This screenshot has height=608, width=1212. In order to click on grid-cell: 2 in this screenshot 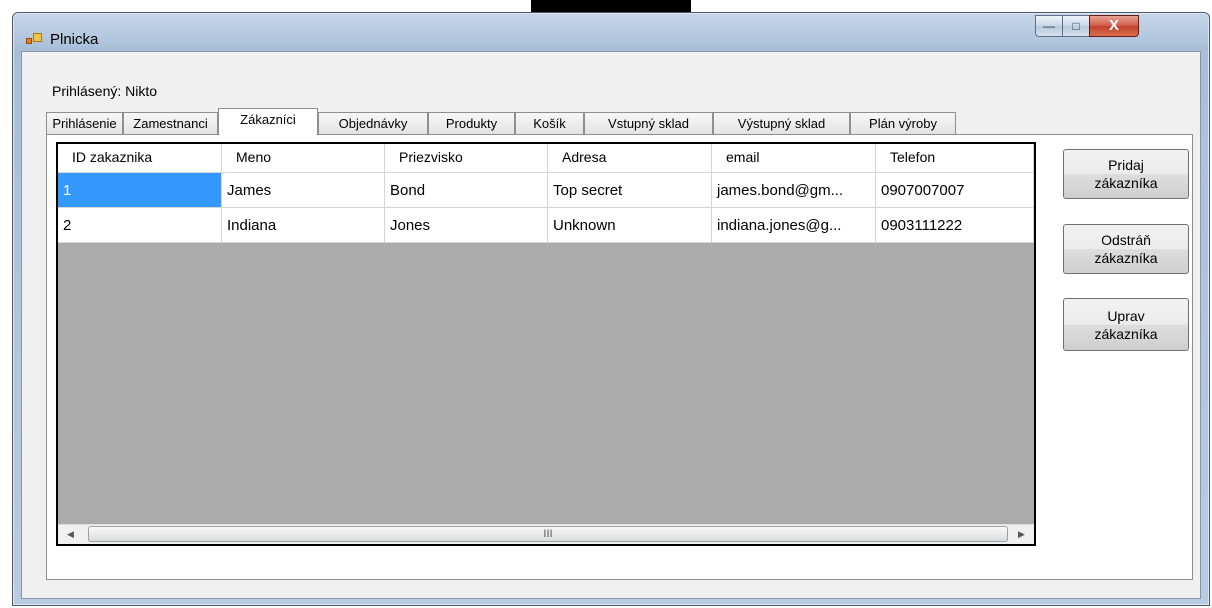, I will do `click(140, 225)`.